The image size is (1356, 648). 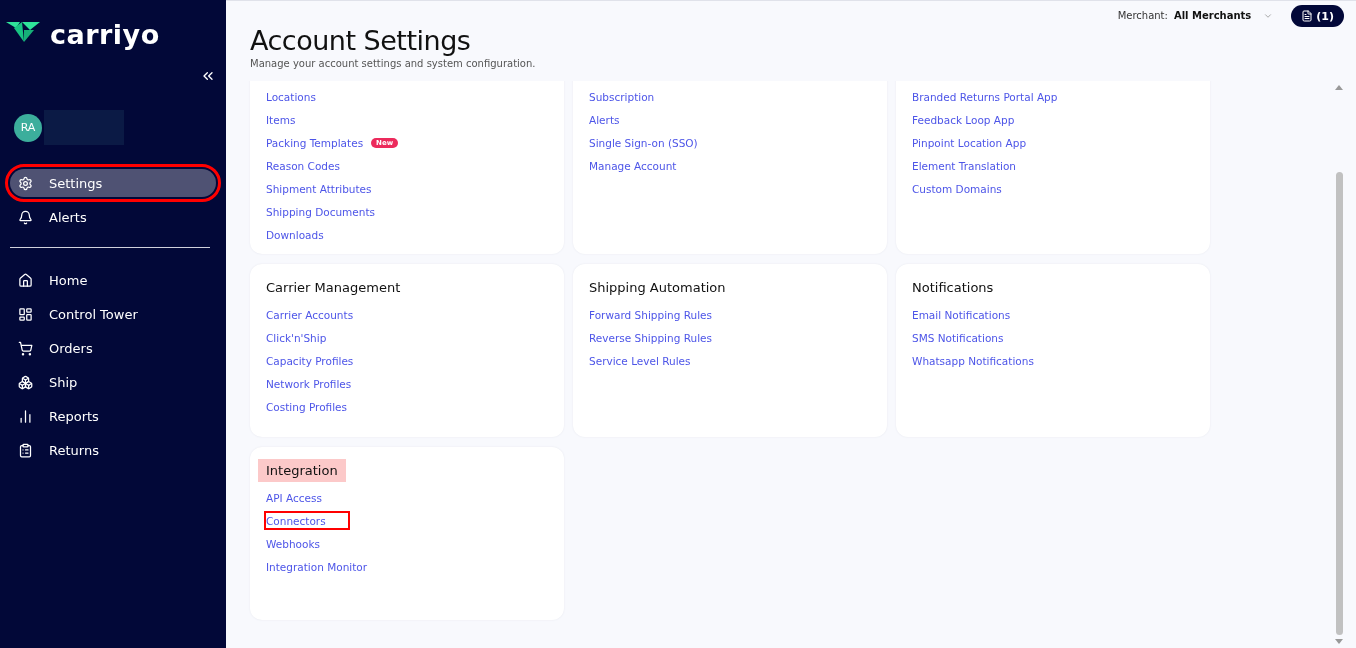 What do you see at coordinates (113, 450) in the screenshot?
I see `nav-item: Returns` at bounding box center [113, 450].